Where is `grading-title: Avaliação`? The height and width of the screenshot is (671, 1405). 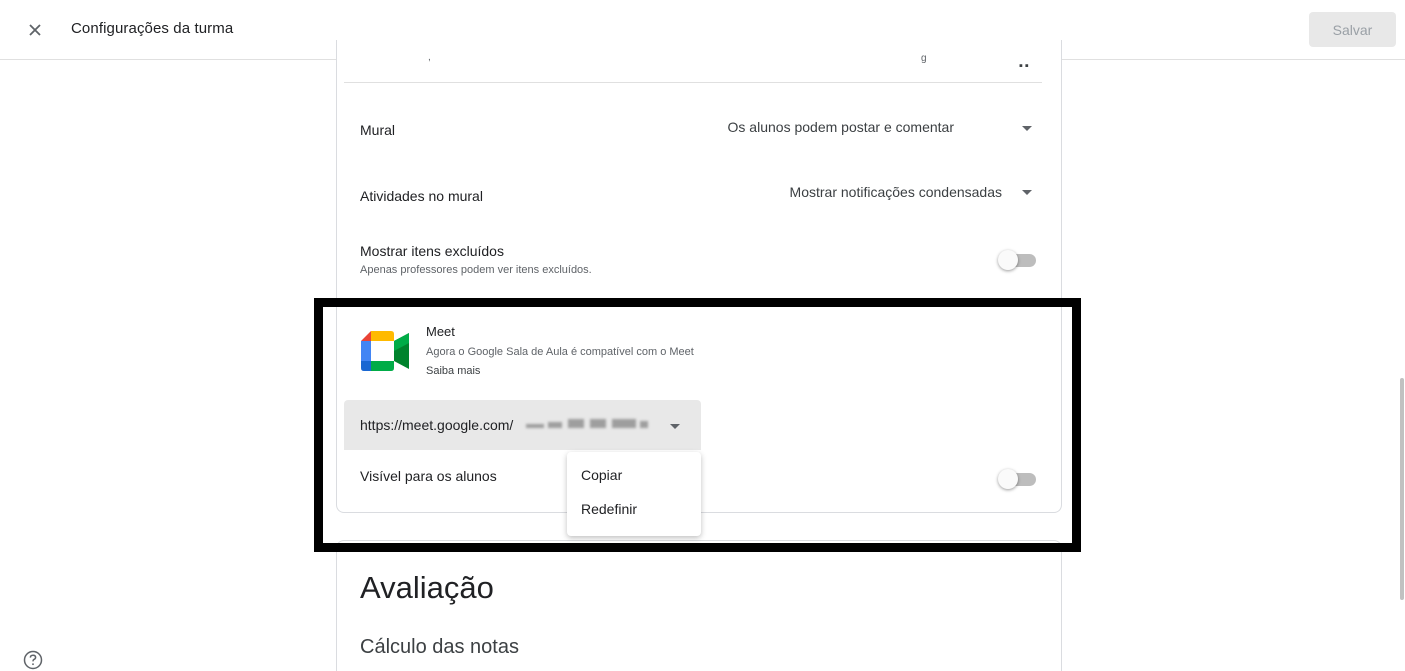
grading-title: Avaliação is located at coordinates (427, 587).